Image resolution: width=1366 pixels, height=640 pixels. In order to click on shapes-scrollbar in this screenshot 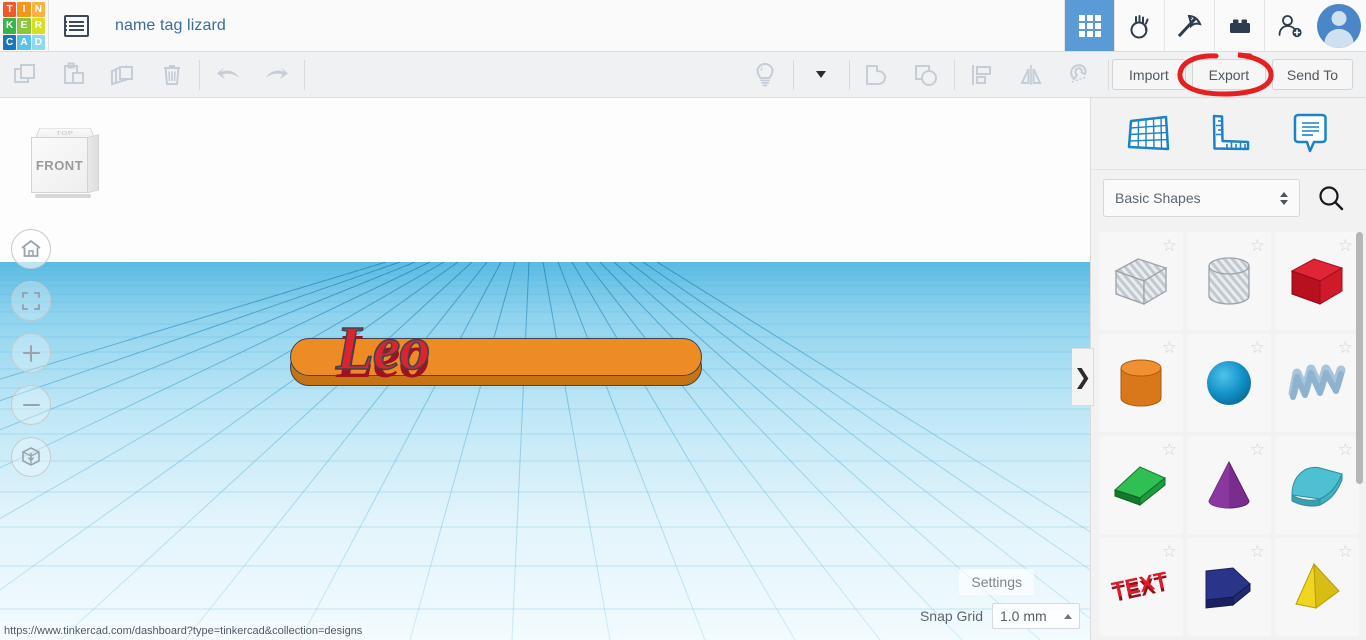, I will do `click(1359, 432)`.